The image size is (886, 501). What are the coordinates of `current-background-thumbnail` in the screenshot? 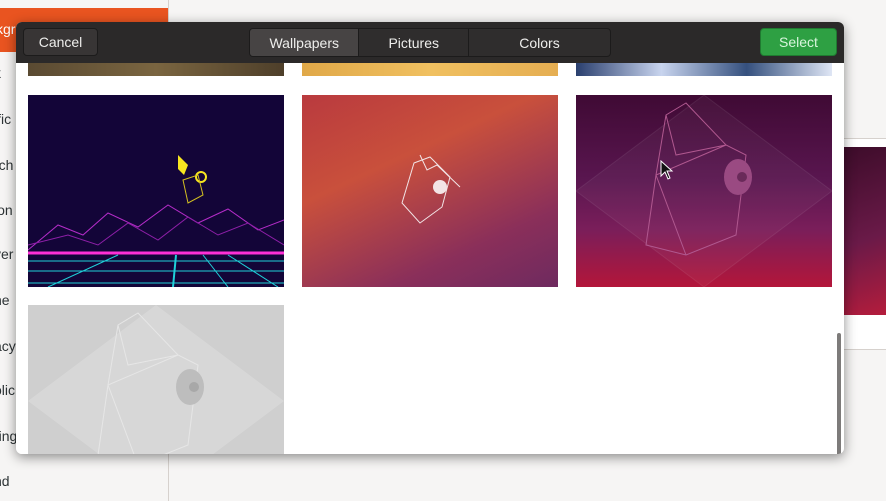 It's located at (865, 231).